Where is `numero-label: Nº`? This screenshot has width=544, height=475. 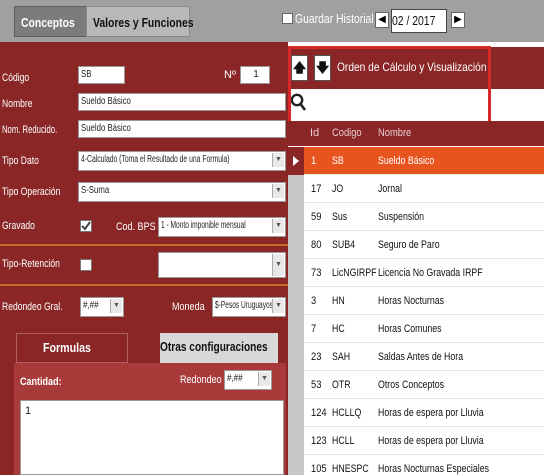
numero-label: Nº is located at coordinates (230, 75).